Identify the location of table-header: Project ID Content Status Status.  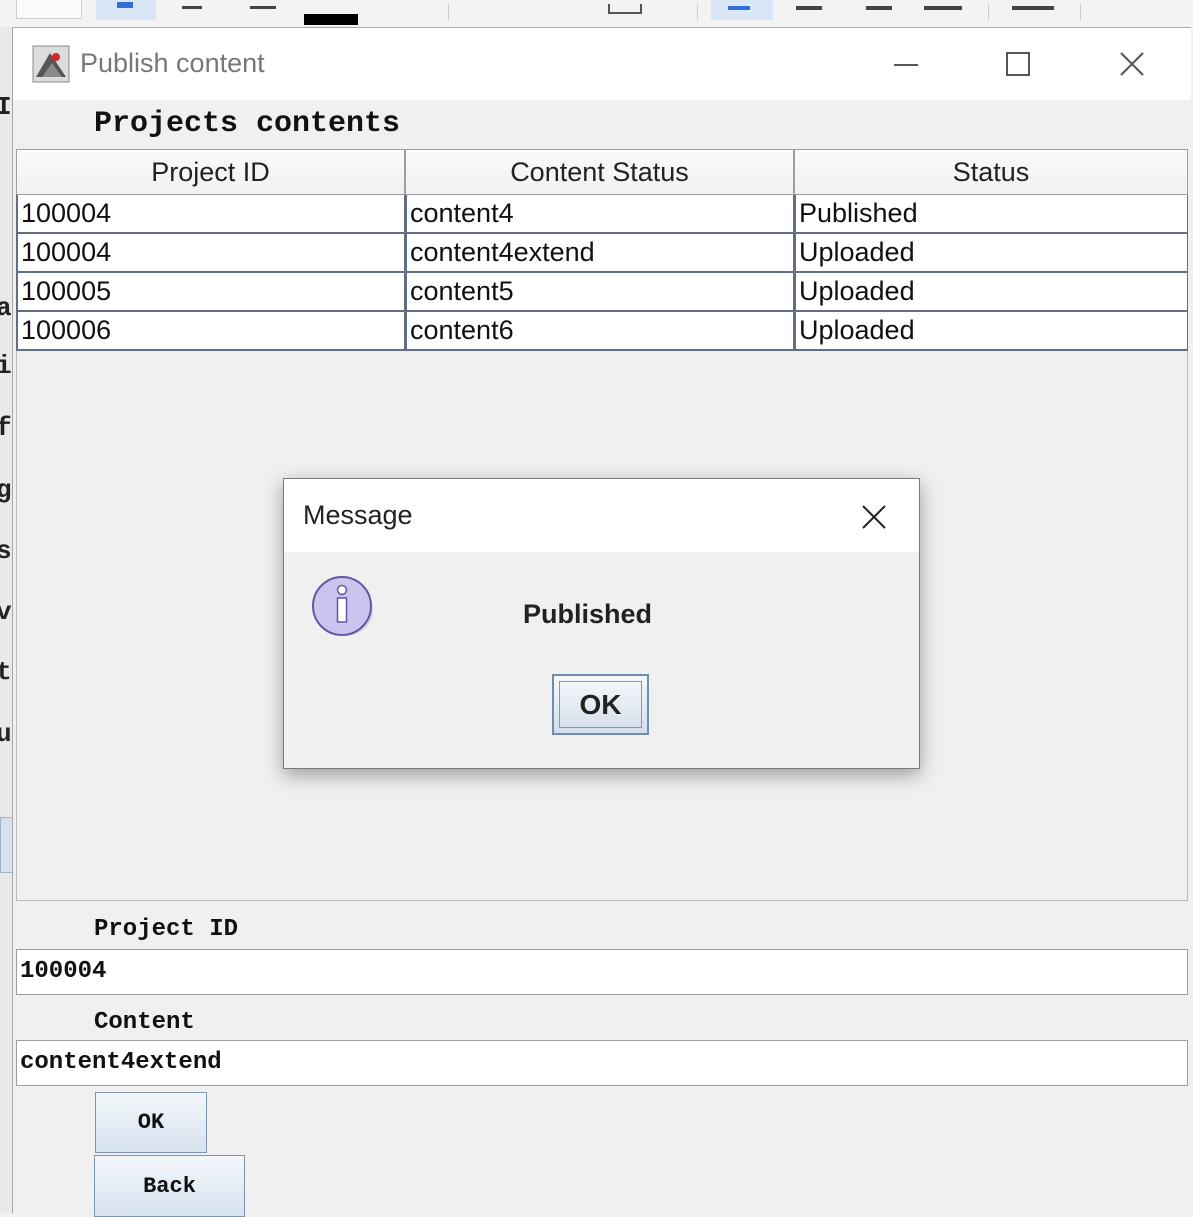
(602, 172).